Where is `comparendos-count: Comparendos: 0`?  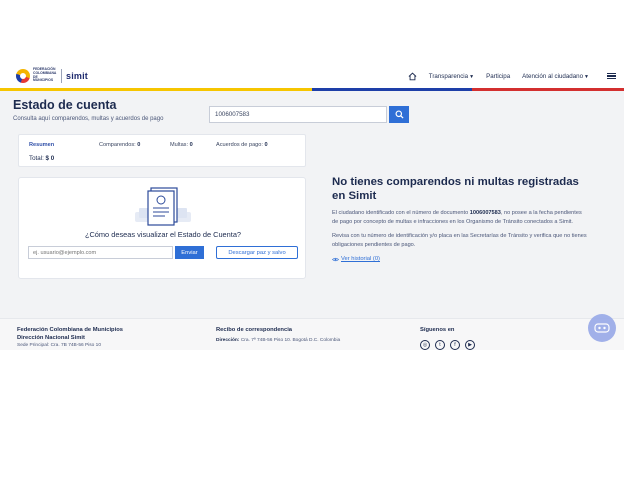 comparendos-count: Comparendos: 0 is located at coordinates (119, 145).